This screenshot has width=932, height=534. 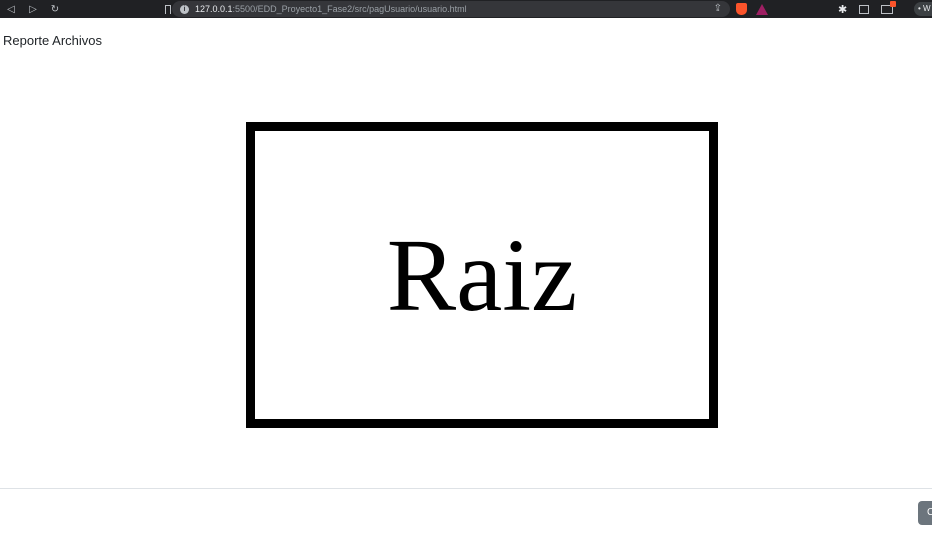 I want to click on forward-button: ▷, so click(x=33, y=9).